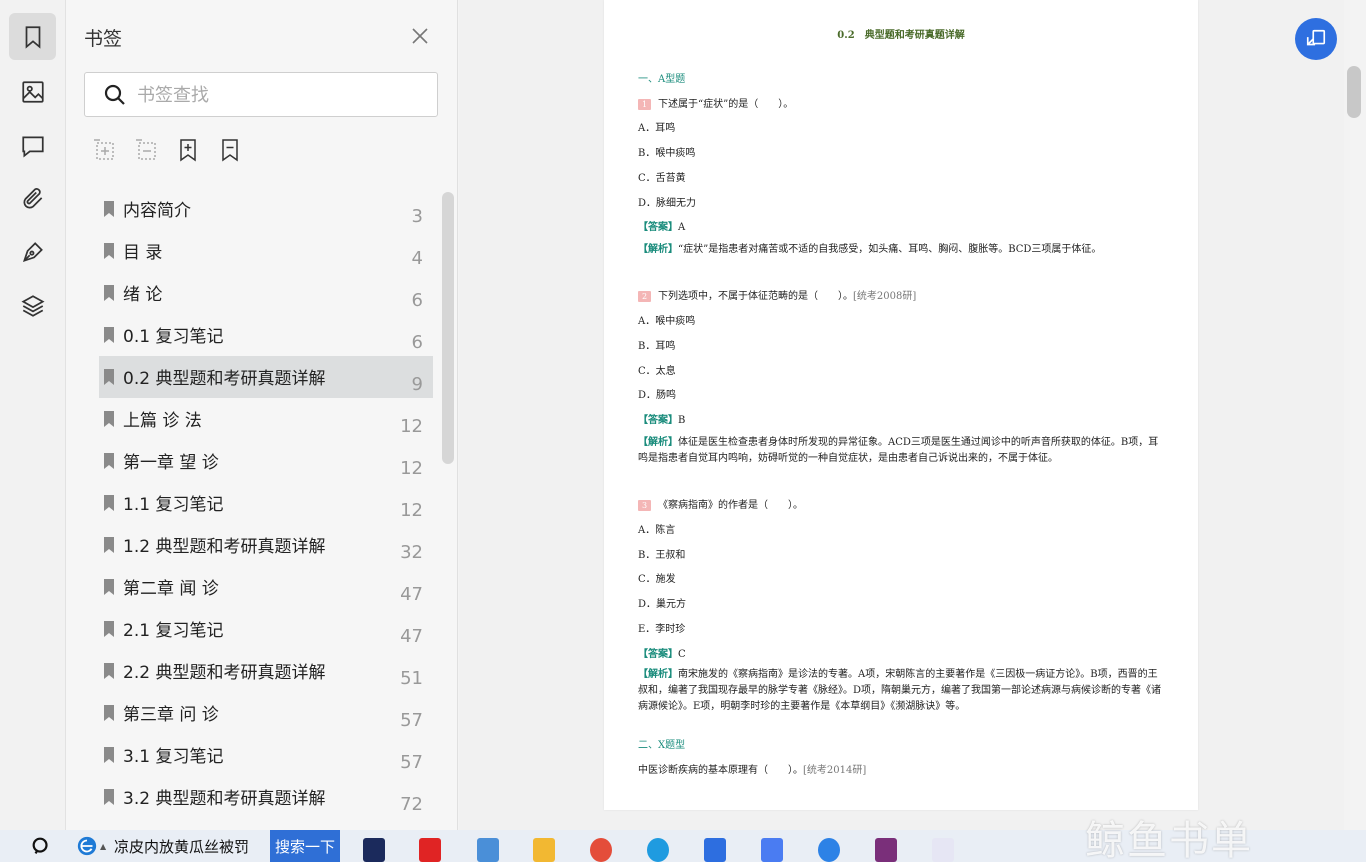  I want to click on document-scrollbar-thumb, so click(1354, 92).